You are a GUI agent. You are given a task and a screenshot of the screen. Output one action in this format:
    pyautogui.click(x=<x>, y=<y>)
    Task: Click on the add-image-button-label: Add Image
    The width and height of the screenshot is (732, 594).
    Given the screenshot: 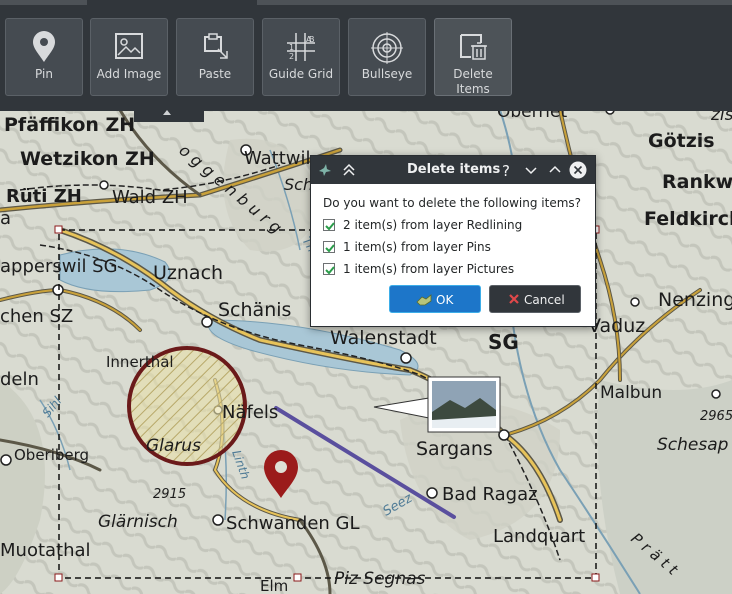 What is the action you would take?
    pyautogui.click(x=129, y=74)
    